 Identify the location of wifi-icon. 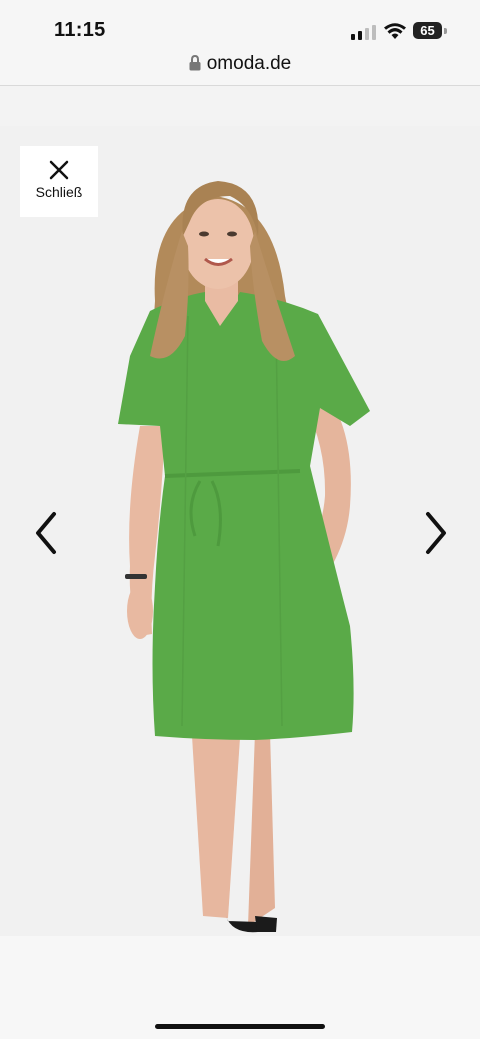
(395, 31).